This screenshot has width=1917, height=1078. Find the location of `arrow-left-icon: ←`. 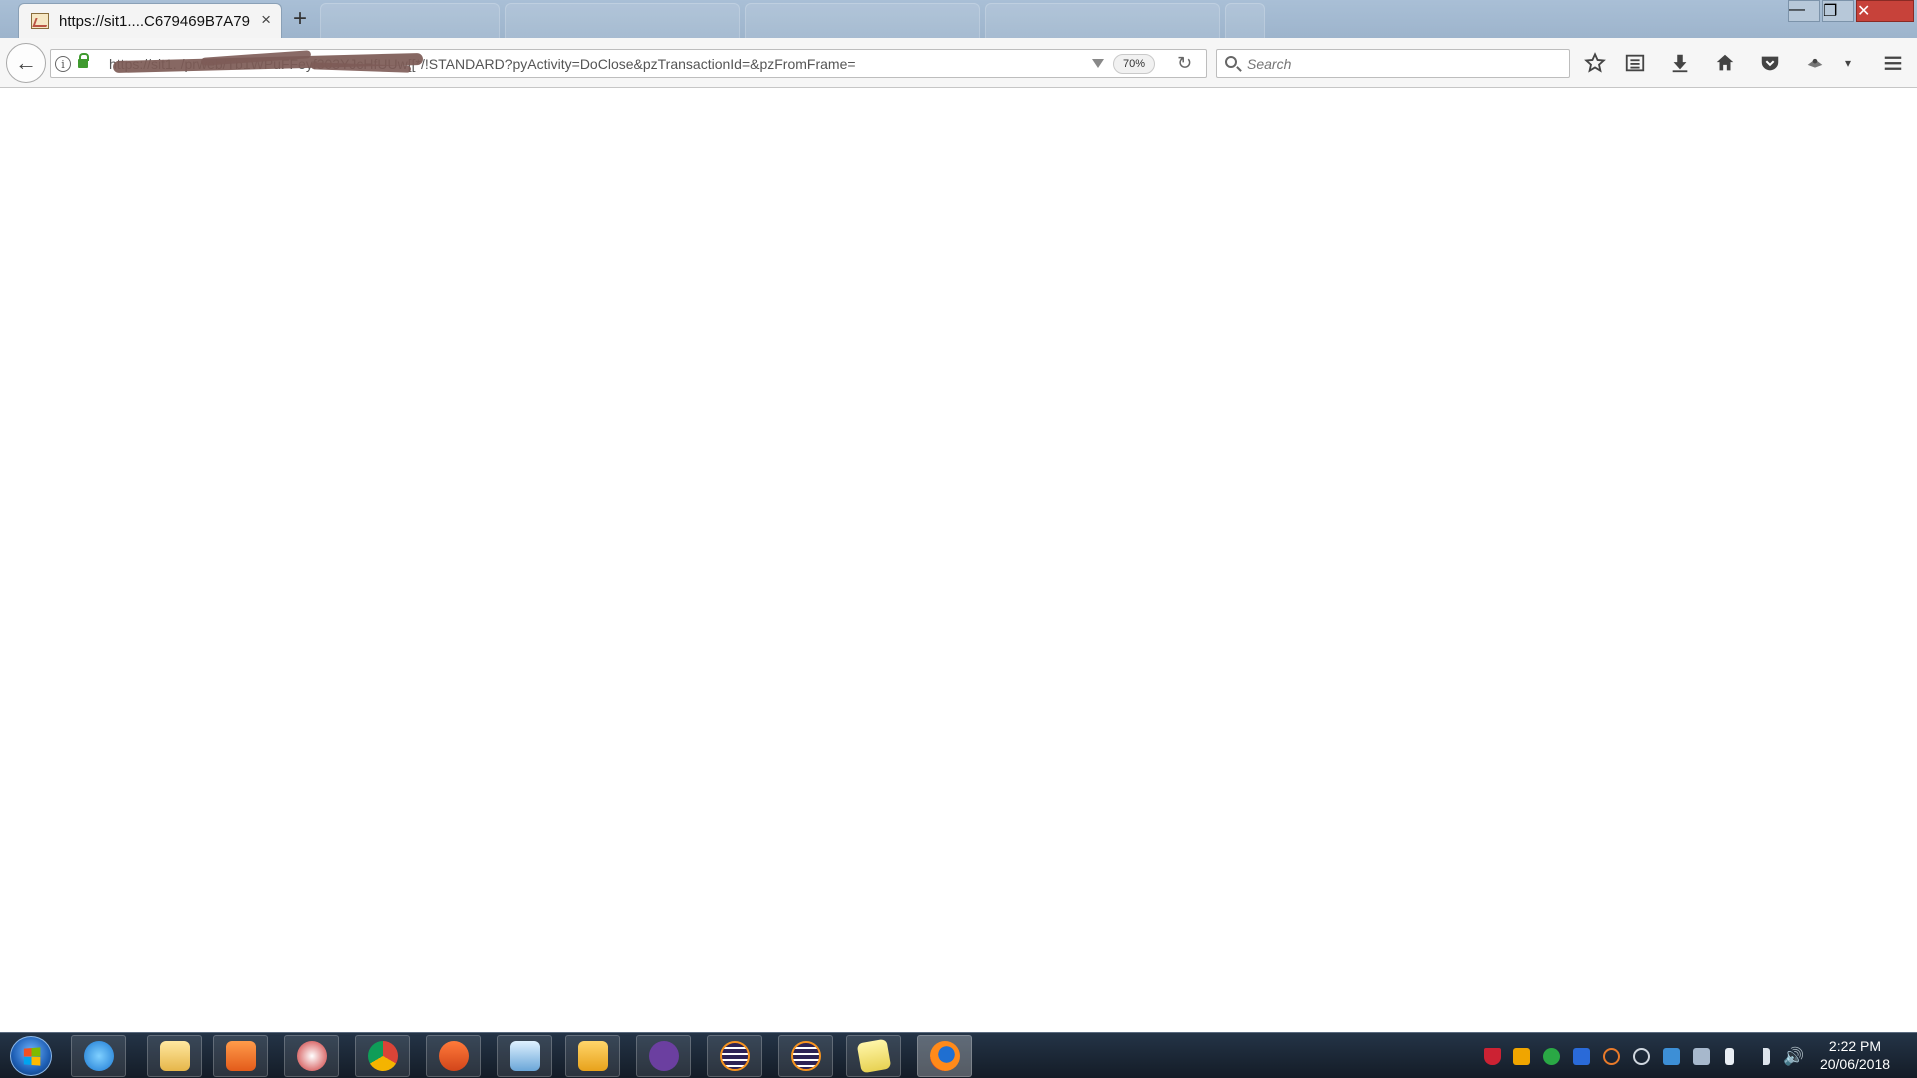

arrow-left-icon: ← is located at coordinates (26, 62).